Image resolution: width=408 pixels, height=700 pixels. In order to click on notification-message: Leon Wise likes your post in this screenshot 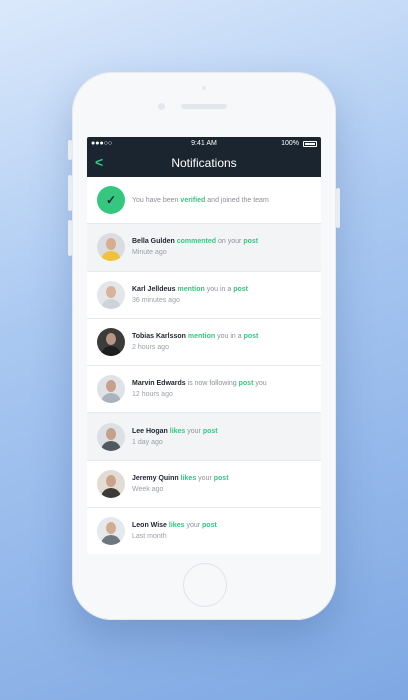, I will do `click(174, 525)`.